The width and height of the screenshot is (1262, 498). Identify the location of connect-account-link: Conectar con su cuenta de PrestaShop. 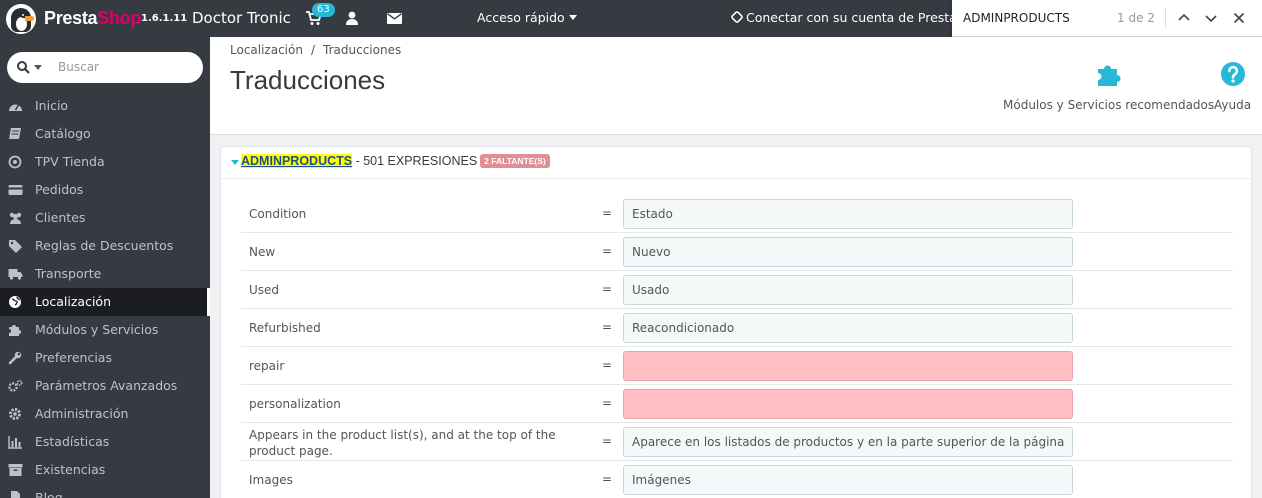
(859, 17).